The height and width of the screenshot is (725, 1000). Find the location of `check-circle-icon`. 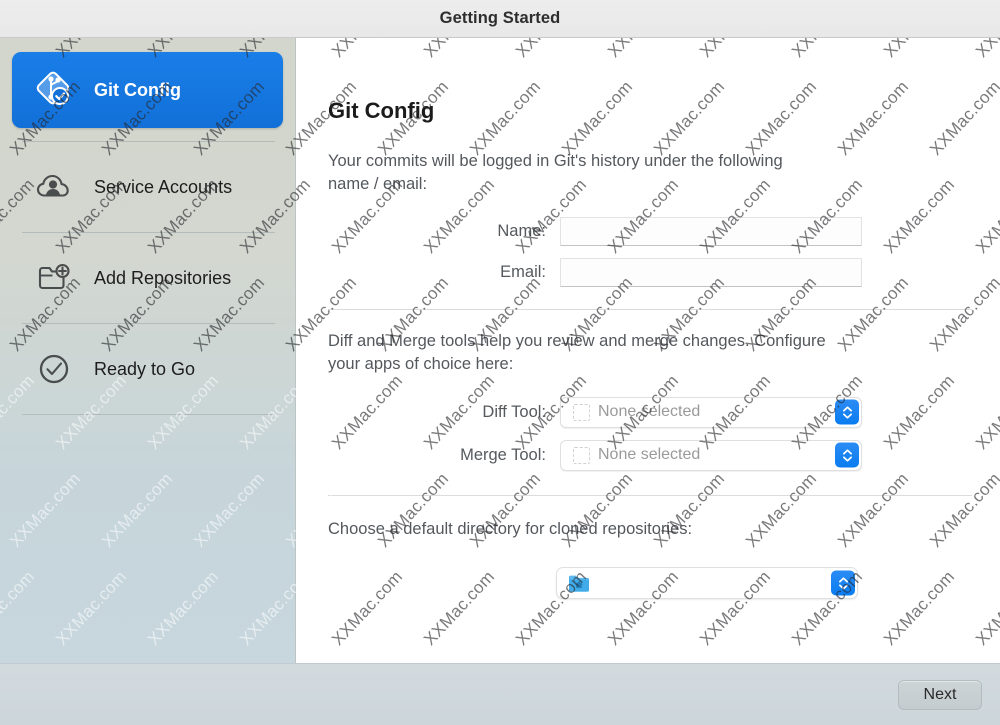

check-circle-icon is located at coordinates (54, 369).